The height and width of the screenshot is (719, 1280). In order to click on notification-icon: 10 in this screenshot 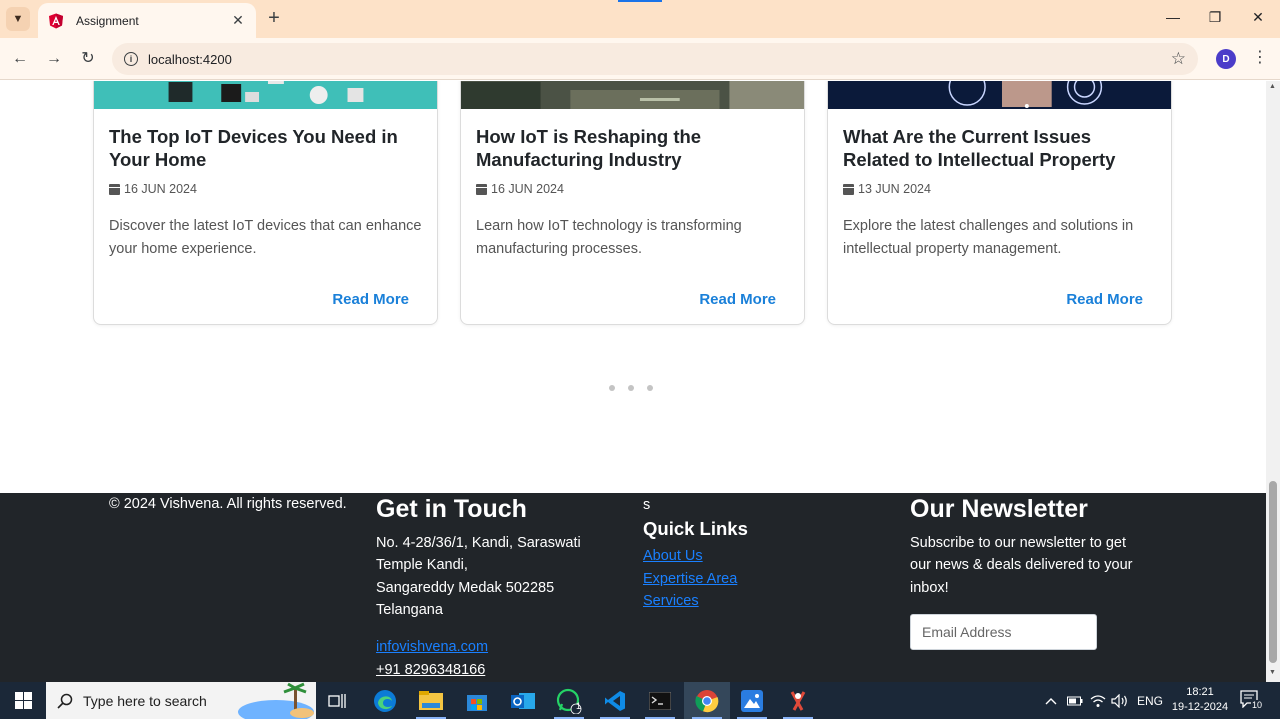, I will do `click(1252, 700)`.